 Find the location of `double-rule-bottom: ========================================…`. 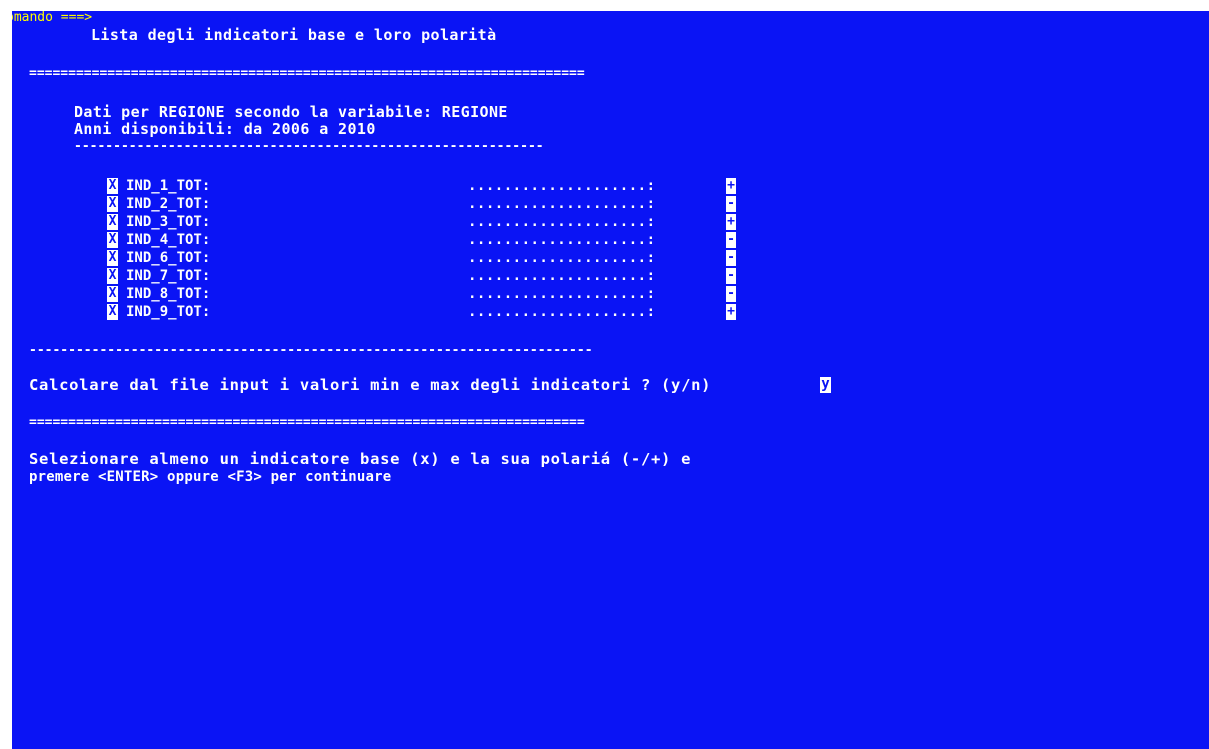

double-rule-bottom: ========================================… is located at coordinates (307, 423).